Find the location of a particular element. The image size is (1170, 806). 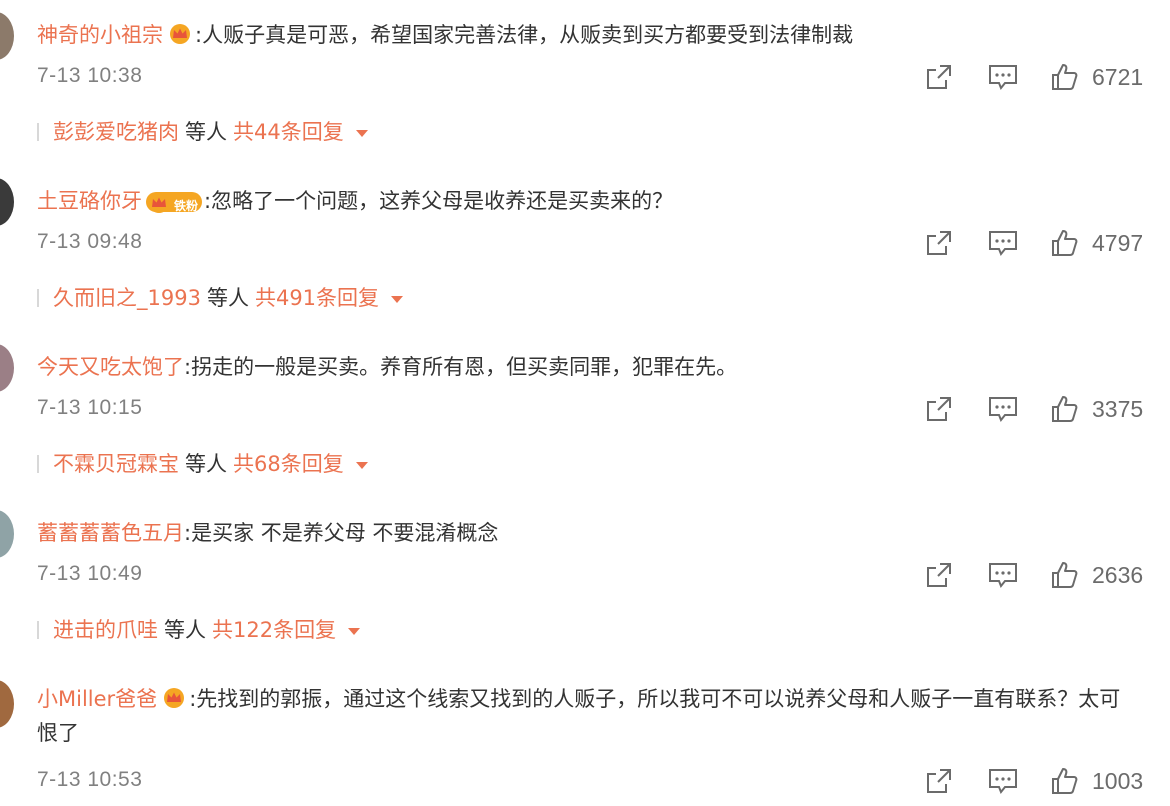

reply-username: 进击的爪哇 is located at coordinates (105, 630).